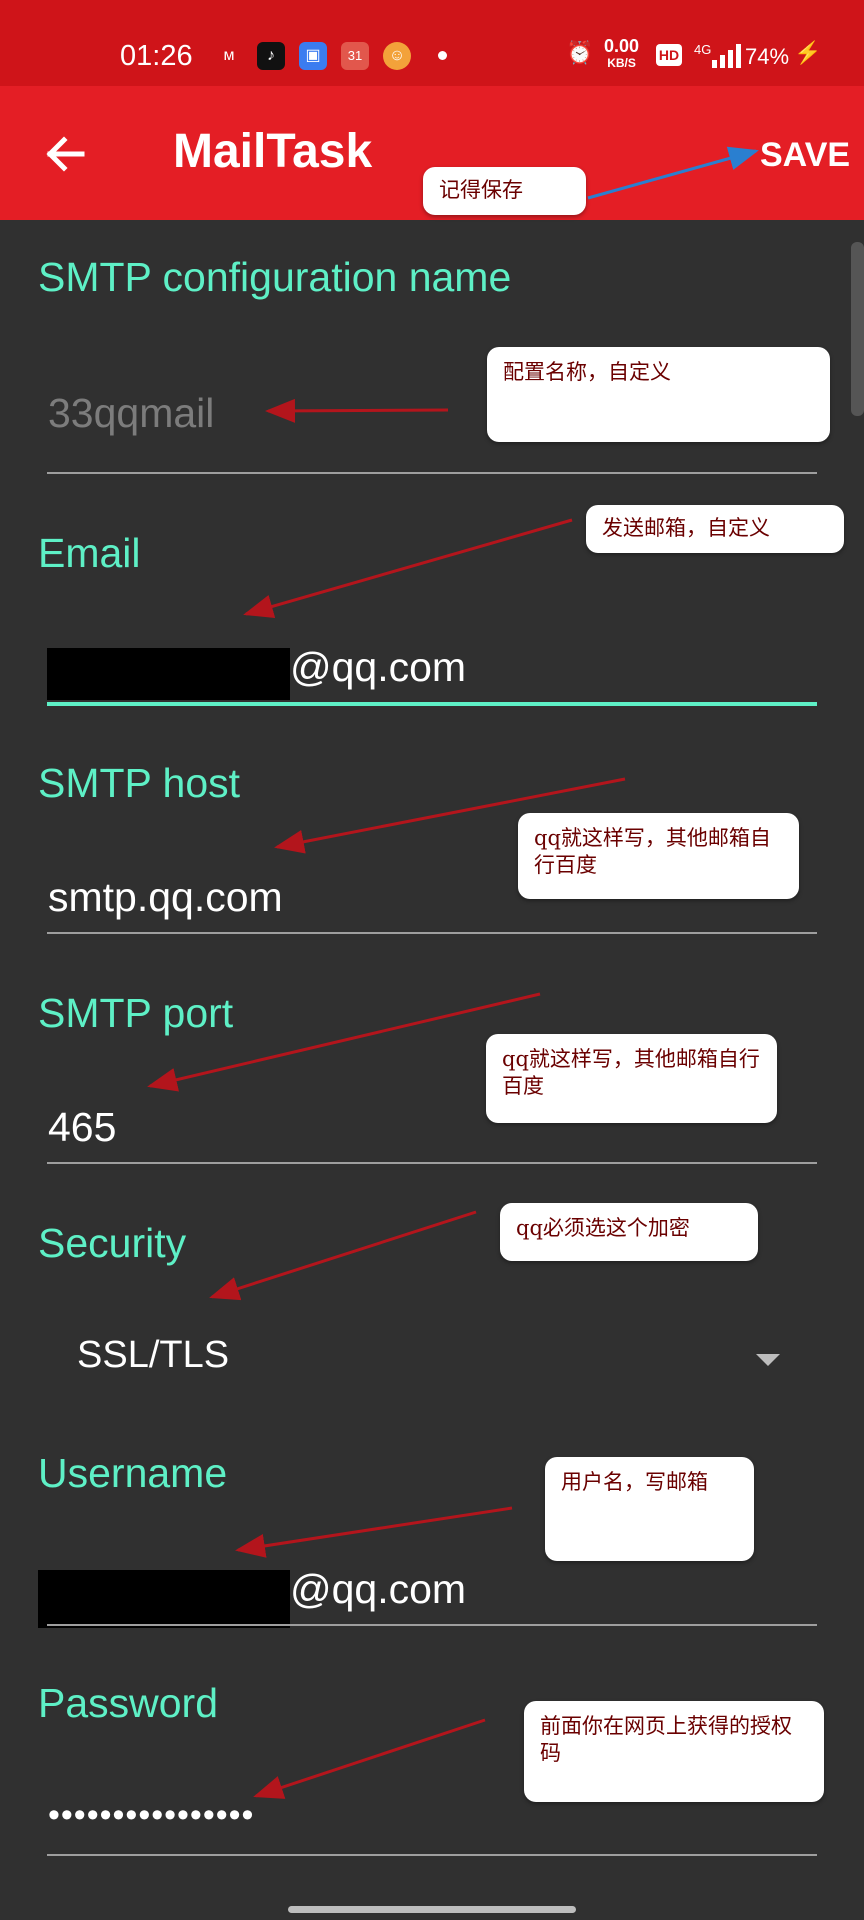 This screenshot has width=864, height=1920. Describe the element at coordinates (139, 783) in the screenshot. I see `smtp-host-label: SMTP host` at that location.